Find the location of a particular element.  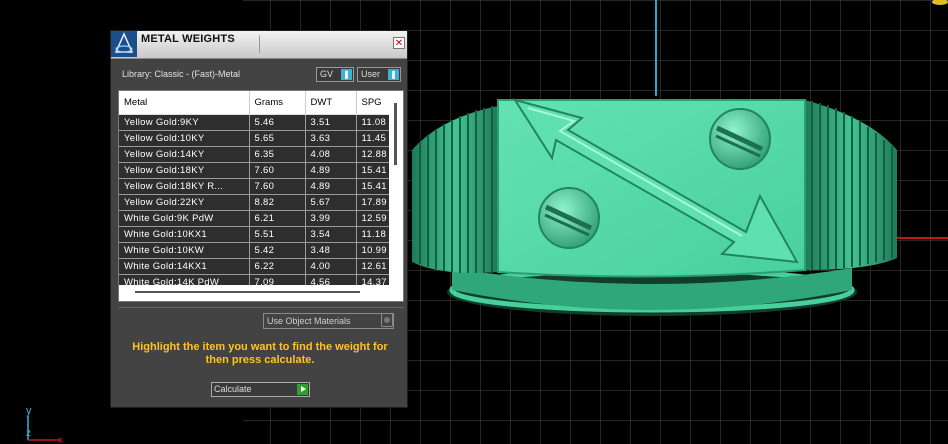

dwt-cell: 4.08 is located at coordinates (331, 154).